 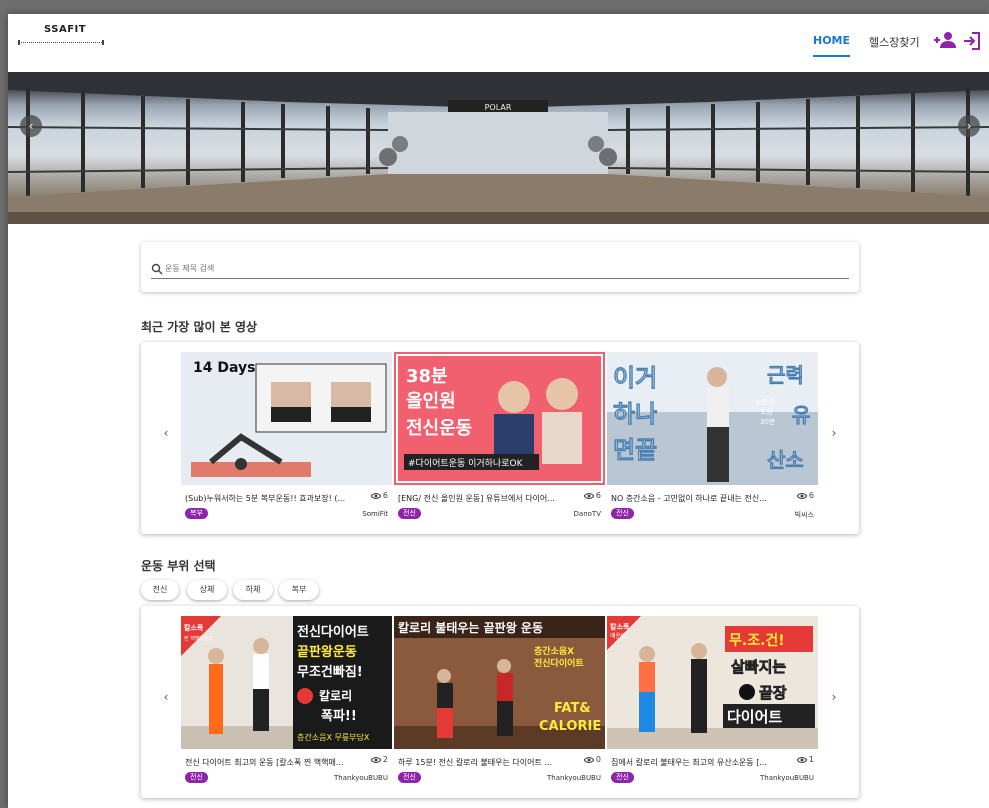 I want to click on popular-prev-button: ‹, so click(x=166, y=433).